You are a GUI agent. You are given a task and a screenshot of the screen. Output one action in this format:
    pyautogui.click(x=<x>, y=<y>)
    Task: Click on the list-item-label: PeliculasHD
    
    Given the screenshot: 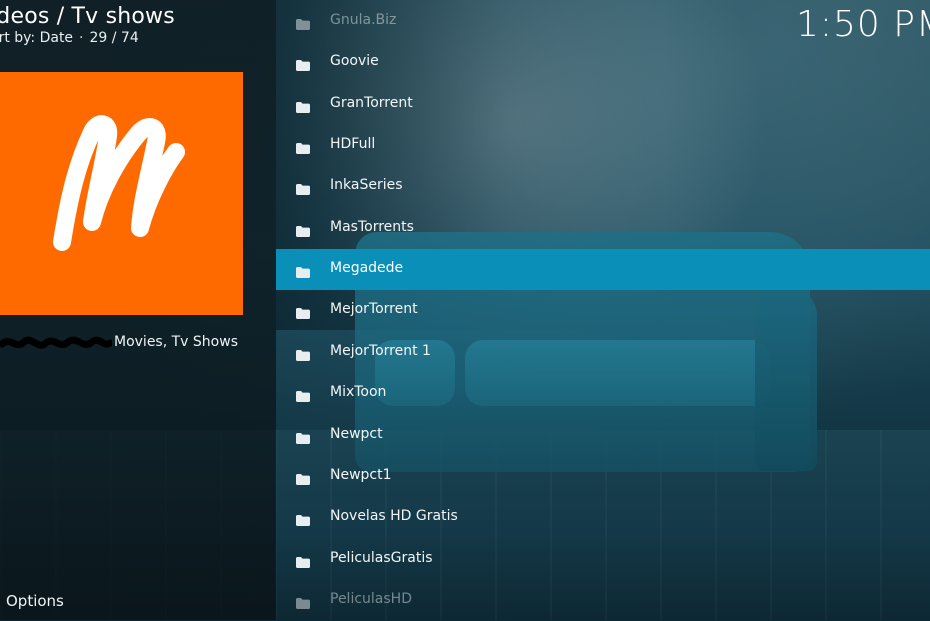 What is the action you would take?
    pyautogui.click(x=371, y=598)
    